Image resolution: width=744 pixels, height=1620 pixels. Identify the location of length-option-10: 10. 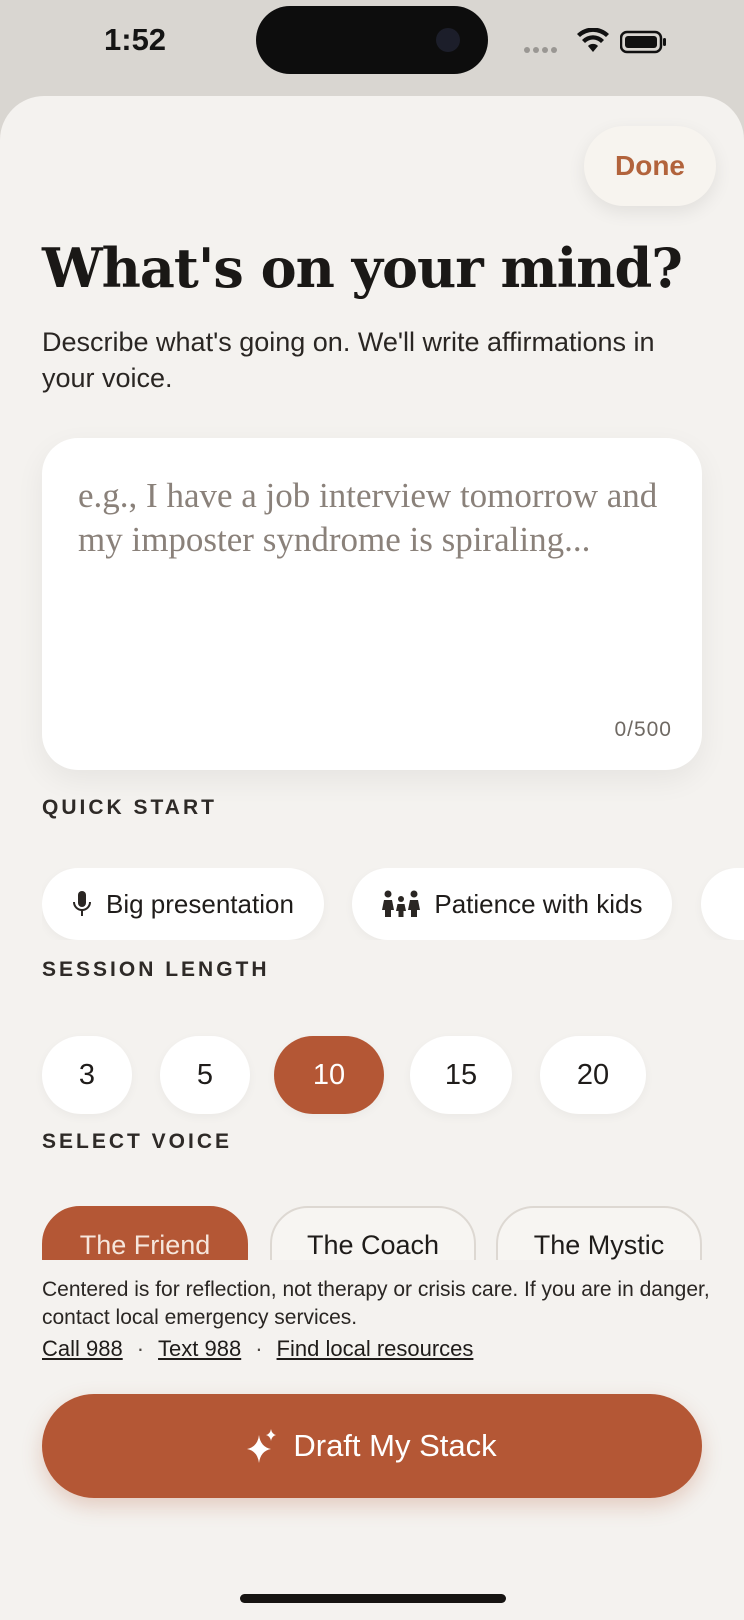
(329, 1075).